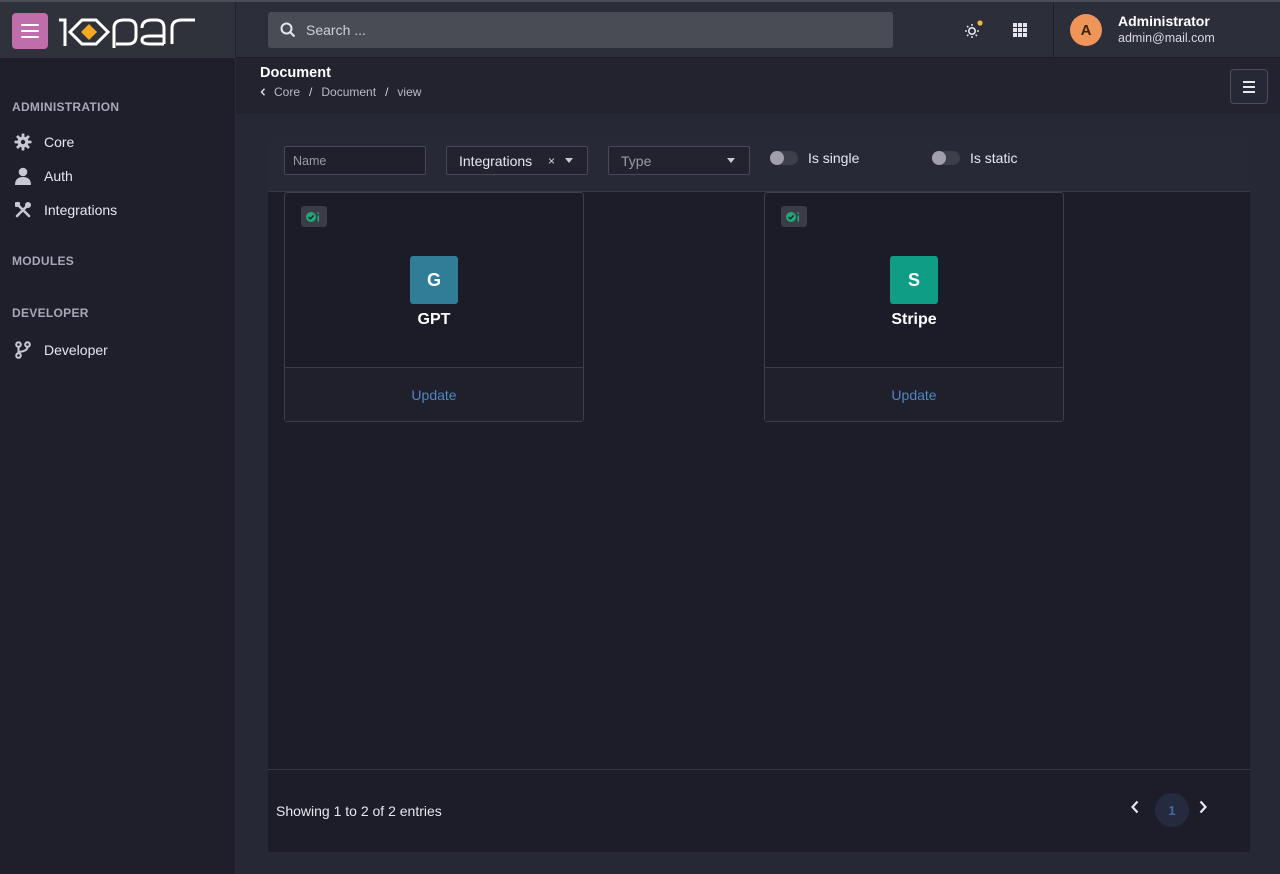  What do you see at coordinates (586, 30) in the screenshot?
I see `search-input` at bounding box center [586, 30].